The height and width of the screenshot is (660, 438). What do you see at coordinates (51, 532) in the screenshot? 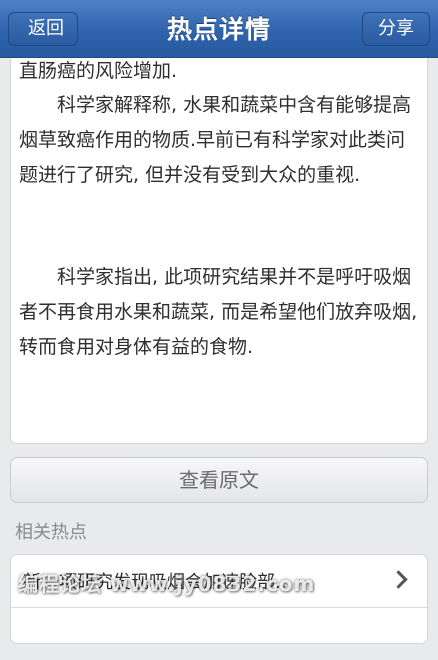
I see `related-section-title: 相关热点` at bounding box center [51, 532].